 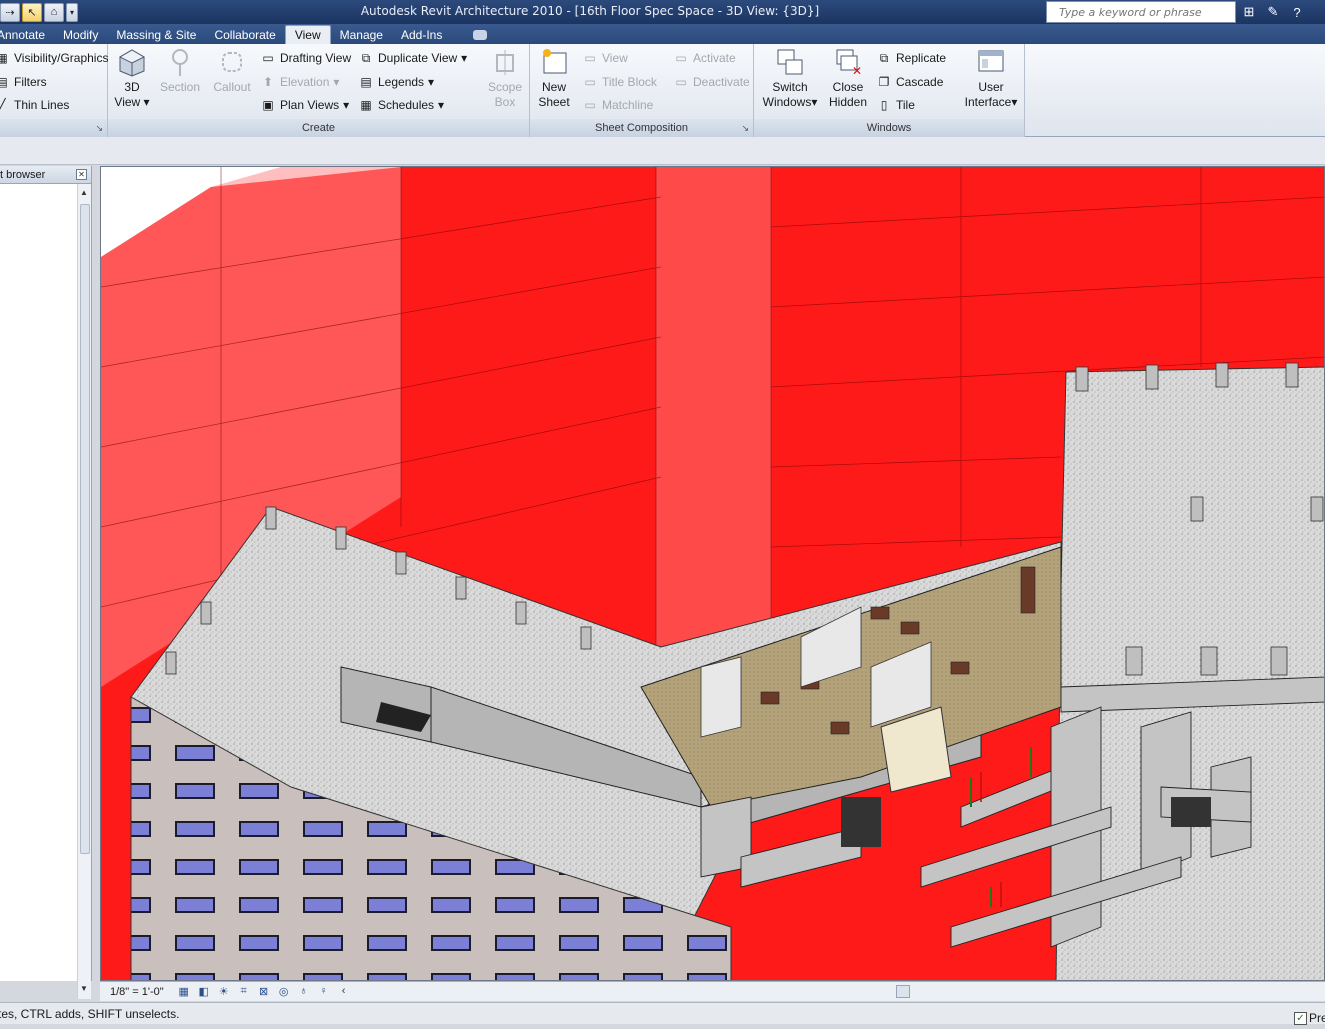 I want to click on plan-views-button: ▣ Plan Views ▾, so click(x=304, y=105).